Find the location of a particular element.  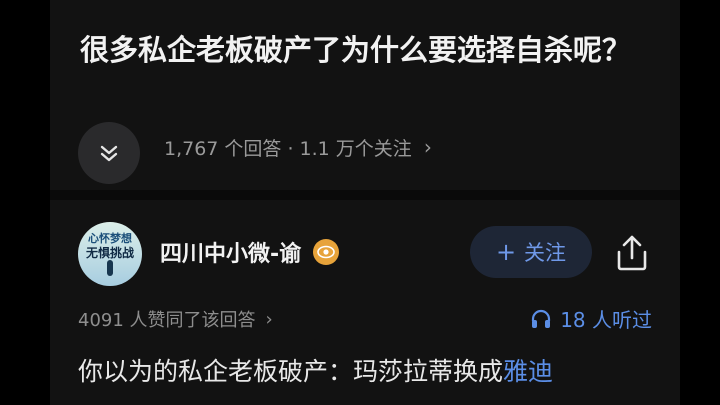

approvals-text: 4091 人赞同了该回答 is located at coordinates (167, 320).